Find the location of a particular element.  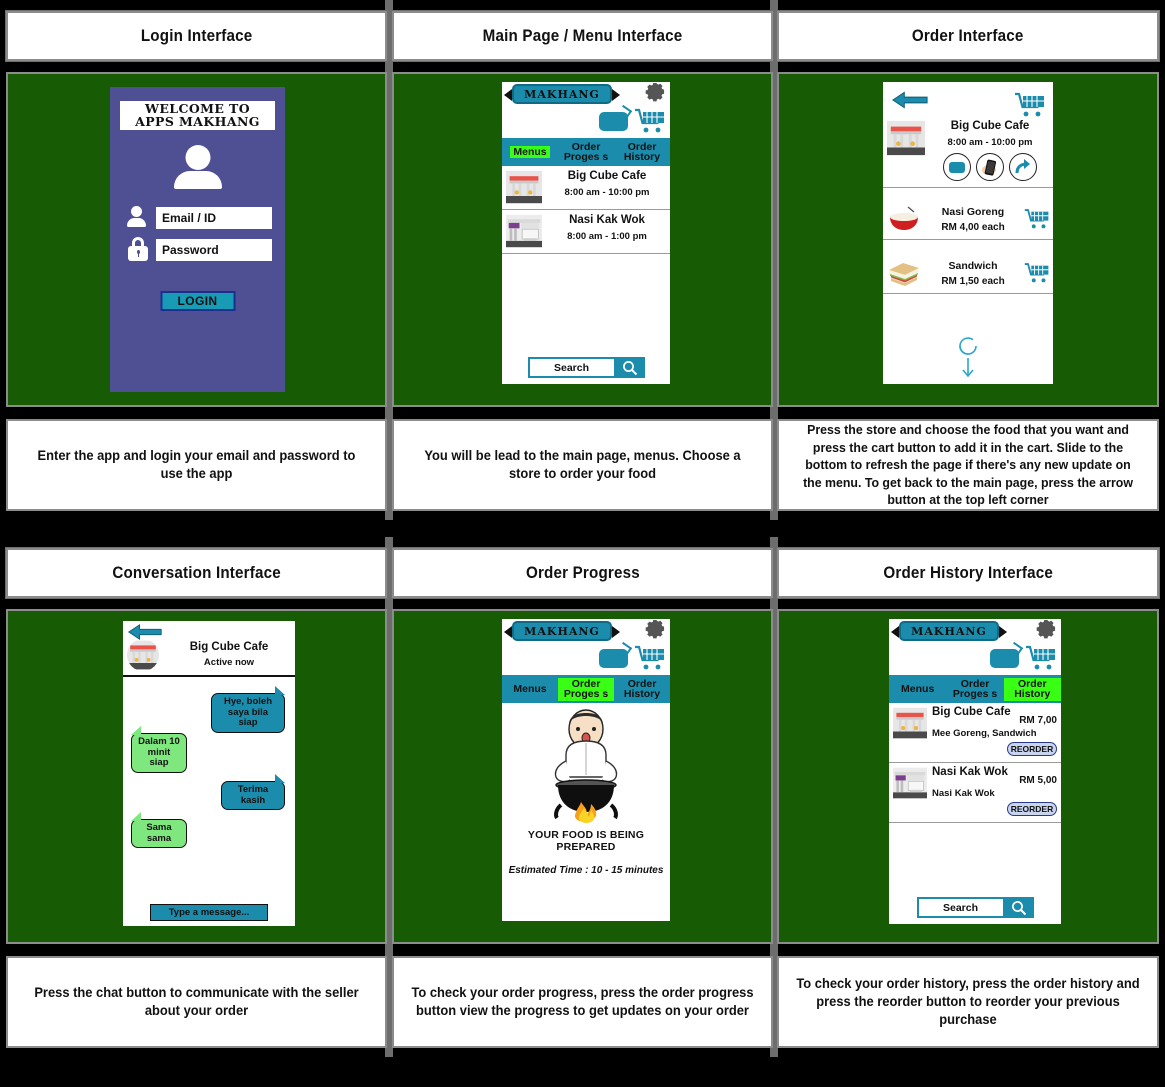

user-icon-body is located at coordinates (136, 222).